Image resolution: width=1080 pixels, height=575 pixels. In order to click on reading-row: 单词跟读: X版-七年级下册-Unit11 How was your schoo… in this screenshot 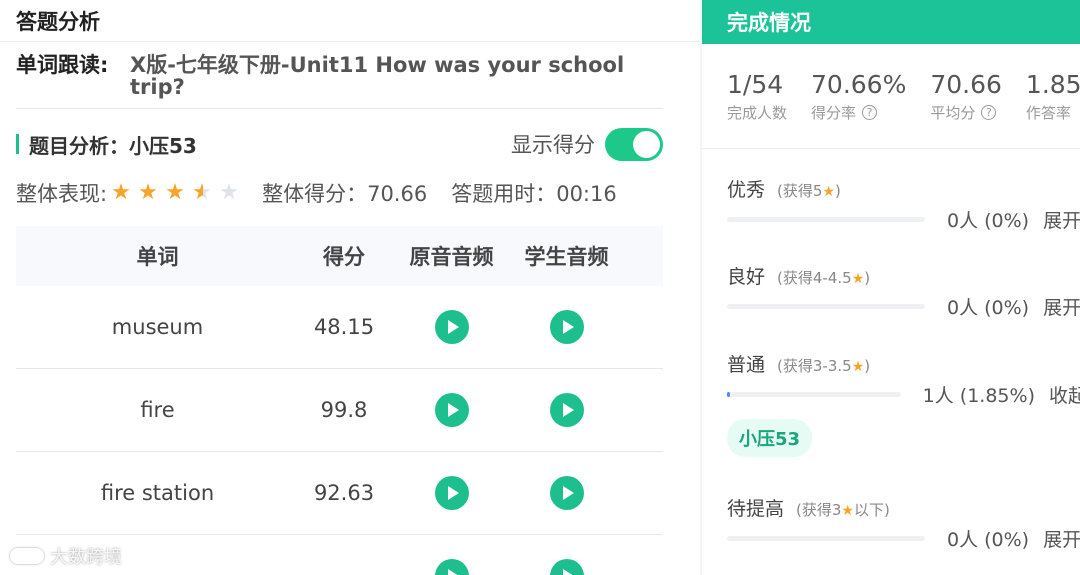, I will do `click(339, 75)`.